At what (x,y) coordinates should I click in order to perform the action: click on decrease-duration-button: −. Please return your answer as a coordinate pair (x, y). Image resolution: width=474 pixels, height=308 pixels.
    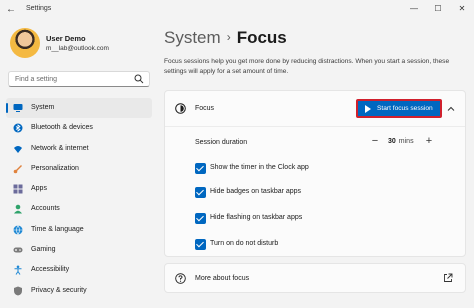
    Looking at the image, I should click on (375, 141).